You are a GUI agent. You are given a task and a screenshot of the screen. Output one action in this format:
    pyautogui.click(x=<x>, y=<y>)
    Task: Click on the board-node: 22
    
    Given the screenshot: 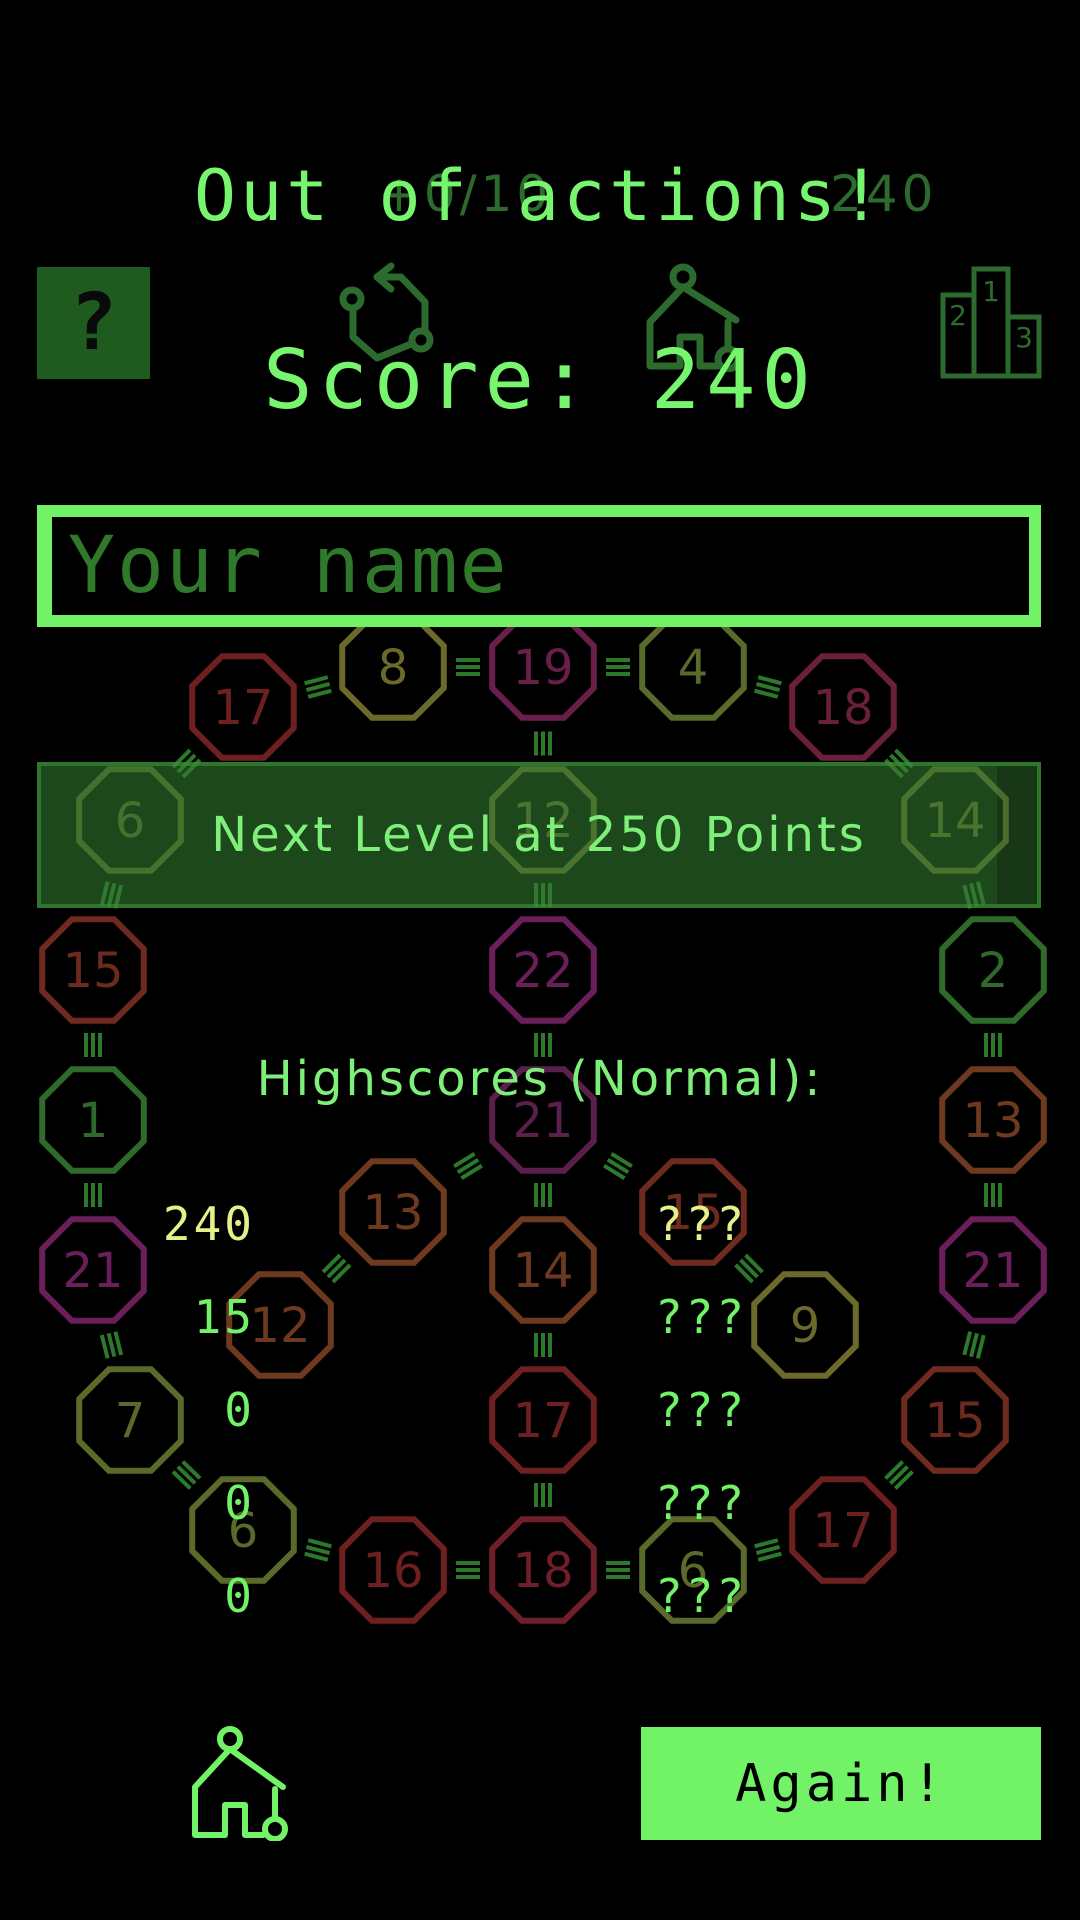 What is the action you would take?
    pyautogui.click(x=543, y=970)
    